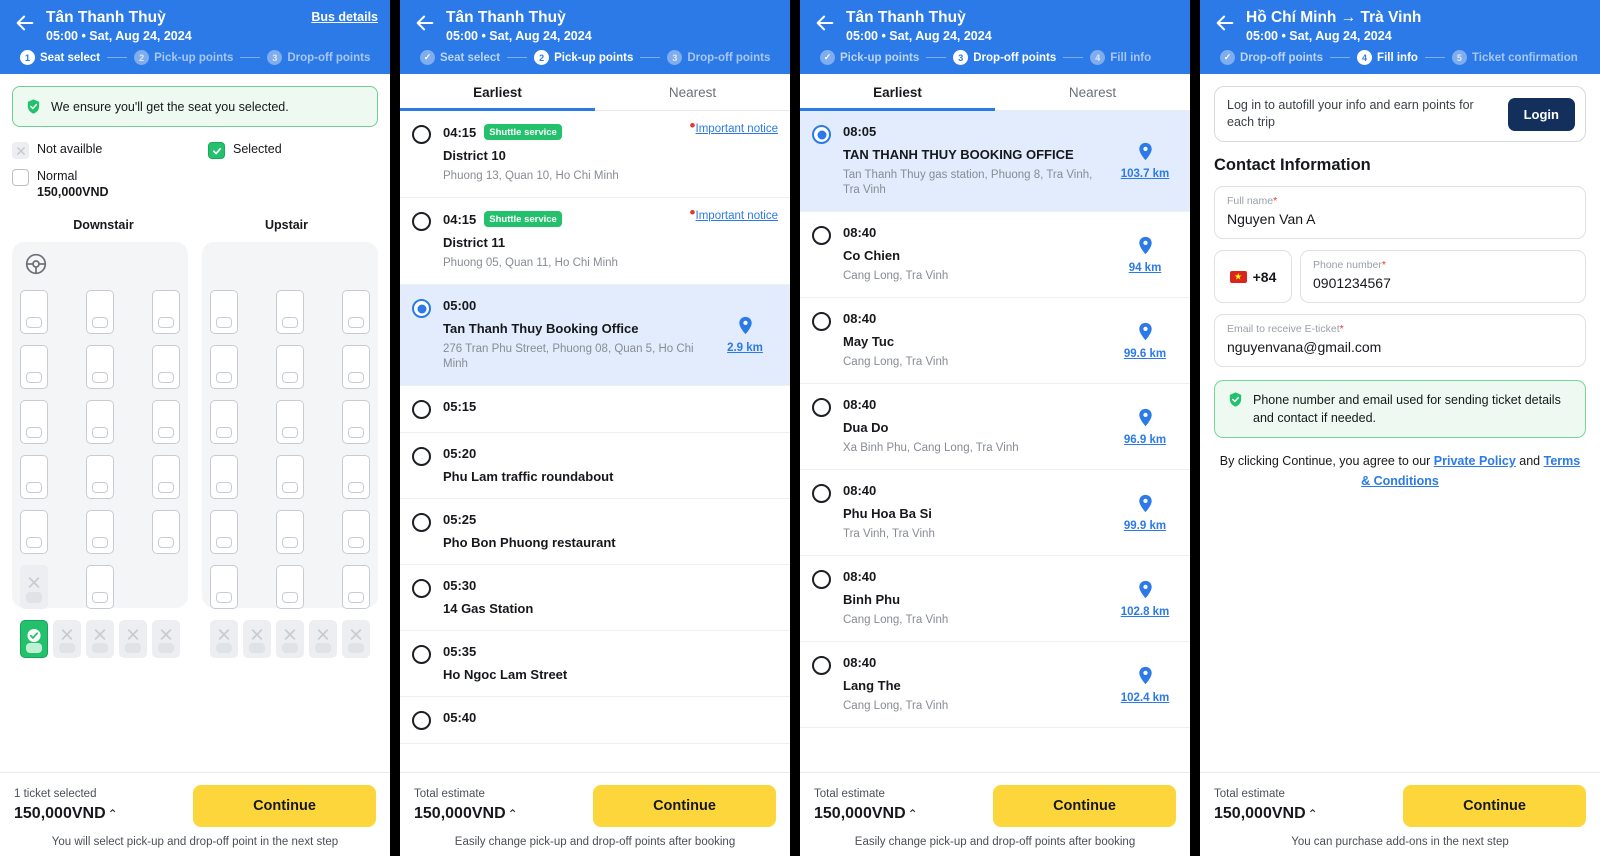  Describe the element at coordinates (595, 664) in the screenshot. I see `point-list-item: 05:35 Ho Ngoc Lam Street` at that location.